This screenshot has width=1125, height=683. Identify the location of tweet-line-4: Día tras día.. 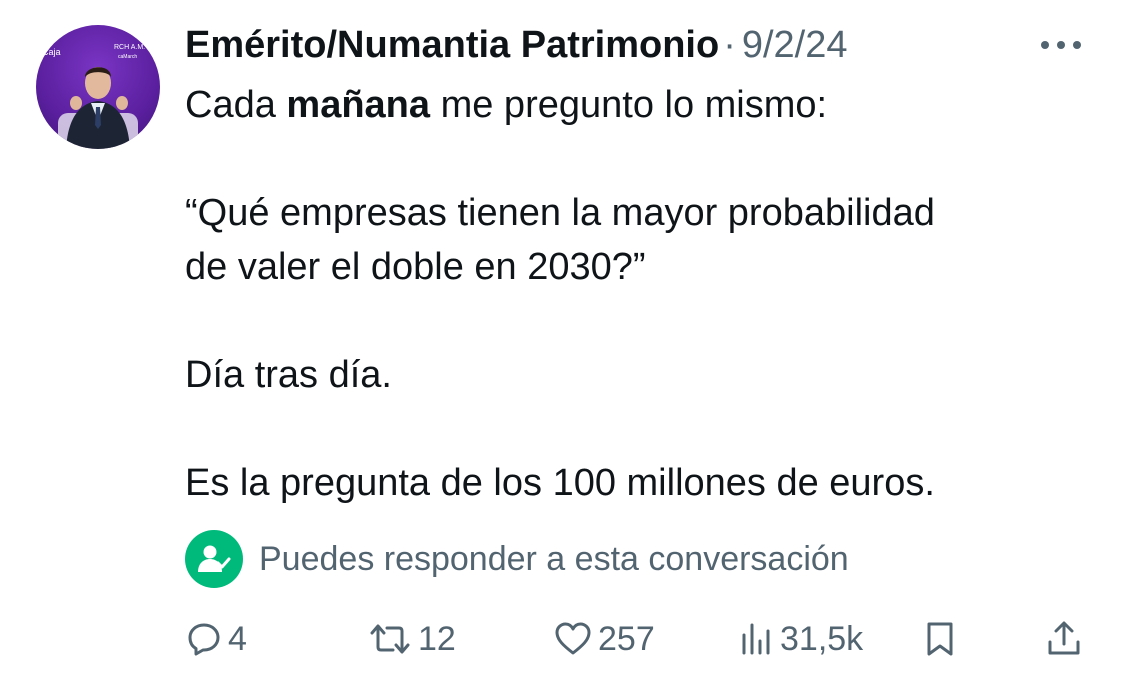
(288, 375).